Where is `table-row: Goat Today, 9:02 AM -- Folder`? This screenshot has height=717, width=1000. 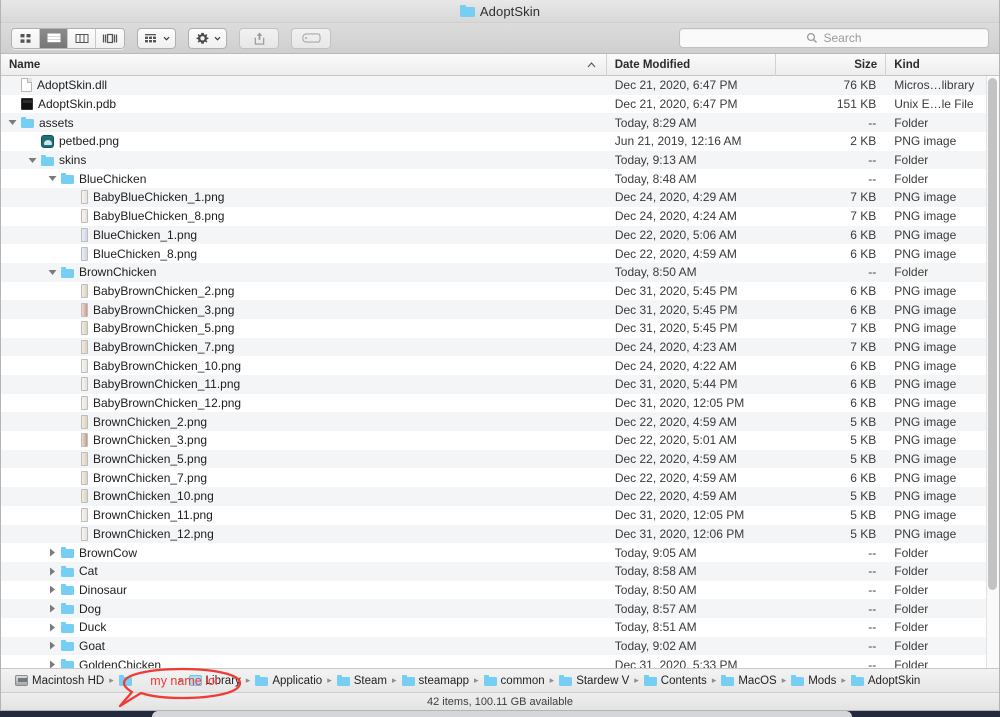 table-row: Goat Today, 9:02 AM -- Folder is located at coordinates (500, 646).